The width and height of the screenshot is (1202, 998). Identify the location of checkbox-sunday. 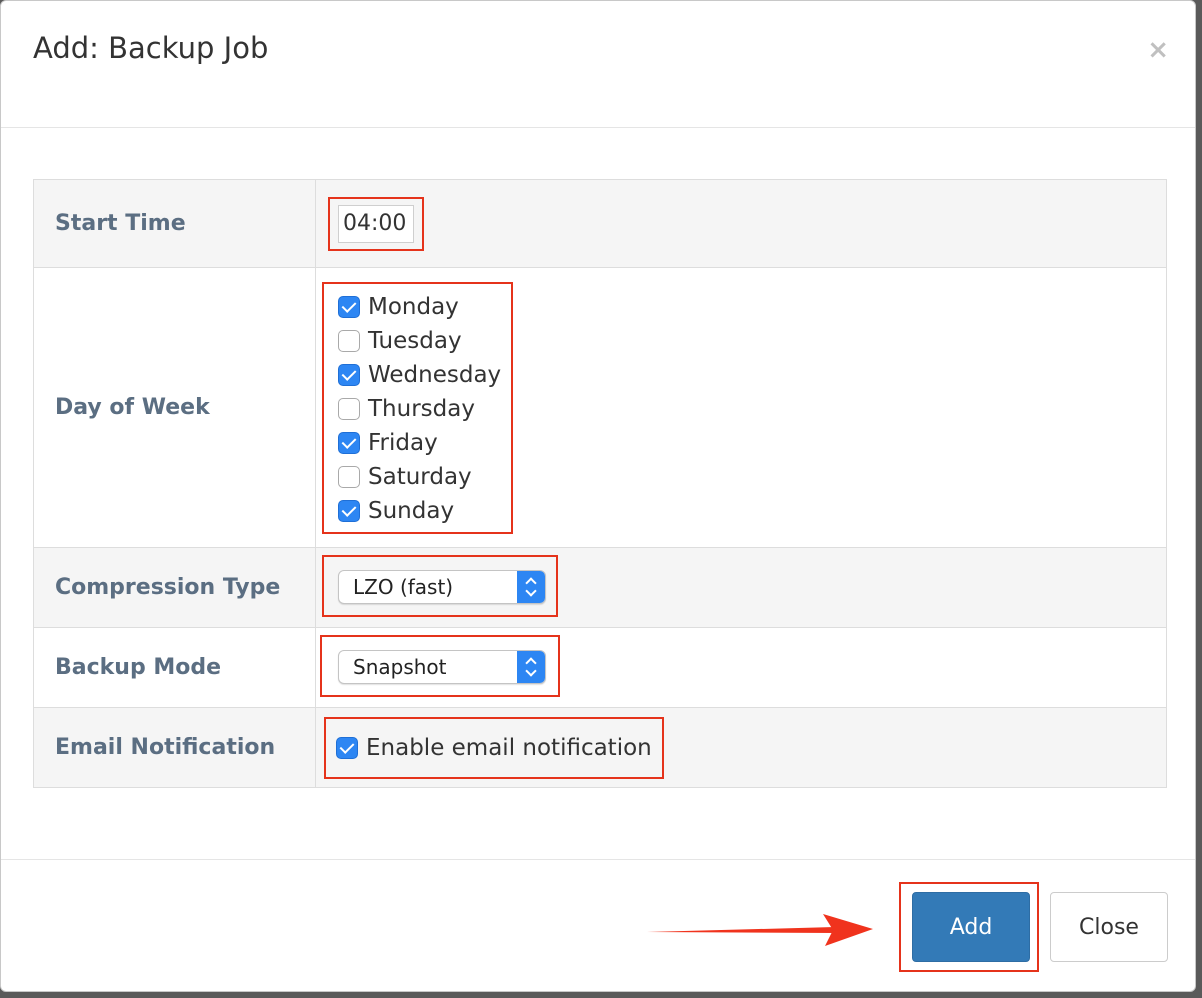
(349, 510).